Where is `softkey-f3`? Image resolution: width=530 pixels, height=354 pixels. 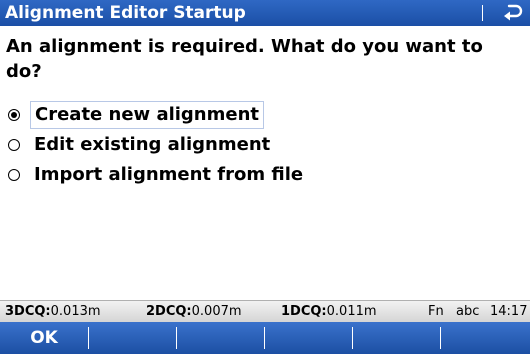 softkey-f3 is located at coordinates (220, 338).